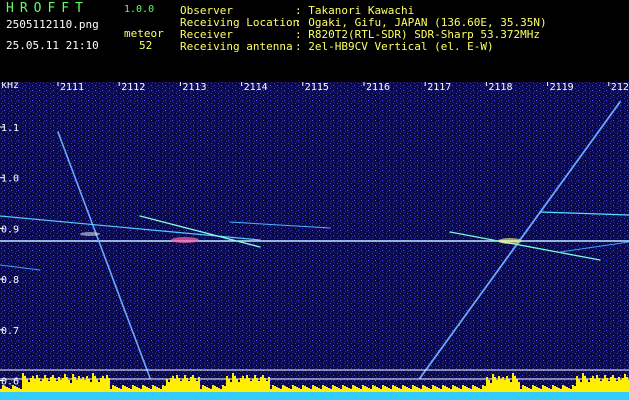 The width and height of the screenshot is (629, 400). I want to click on amplitude-strip-base, so click(314, 396).